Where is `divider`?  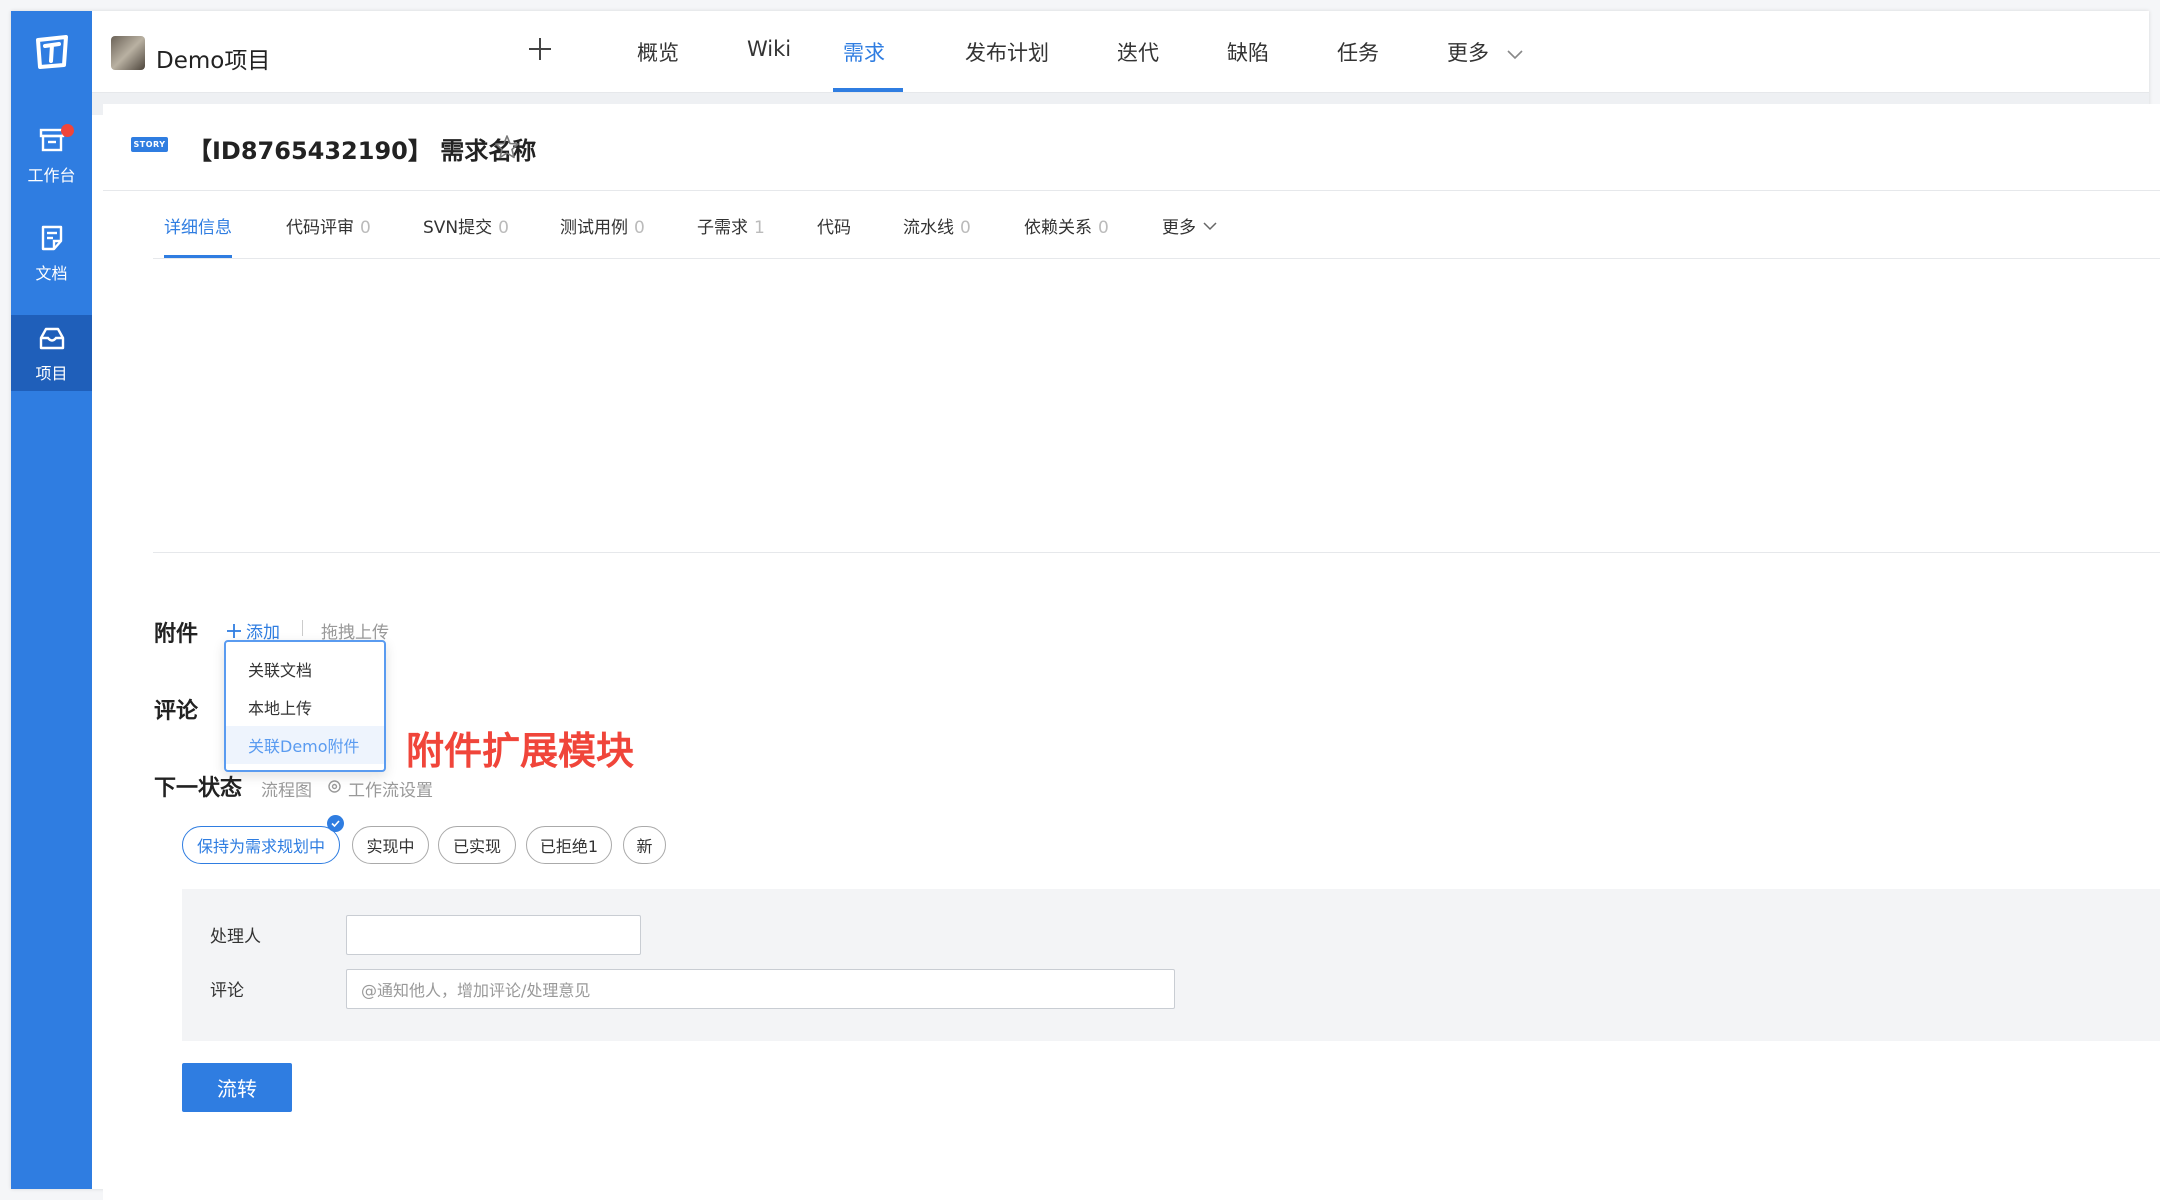 divider is located at coordinates (302, 628).